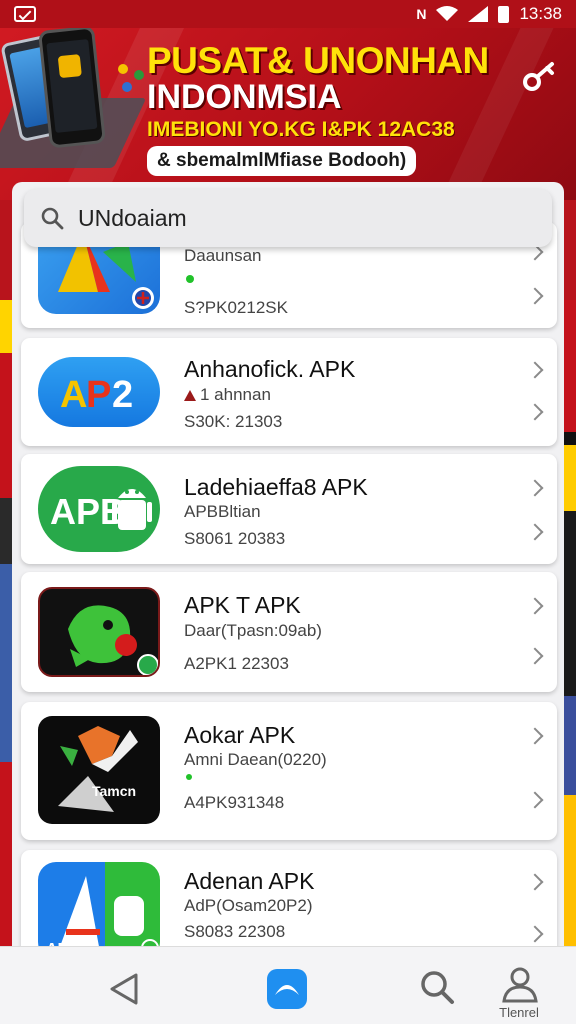 This screenshot has height=1024, width=576. I want to click on battery-icon, so click(504, 14).